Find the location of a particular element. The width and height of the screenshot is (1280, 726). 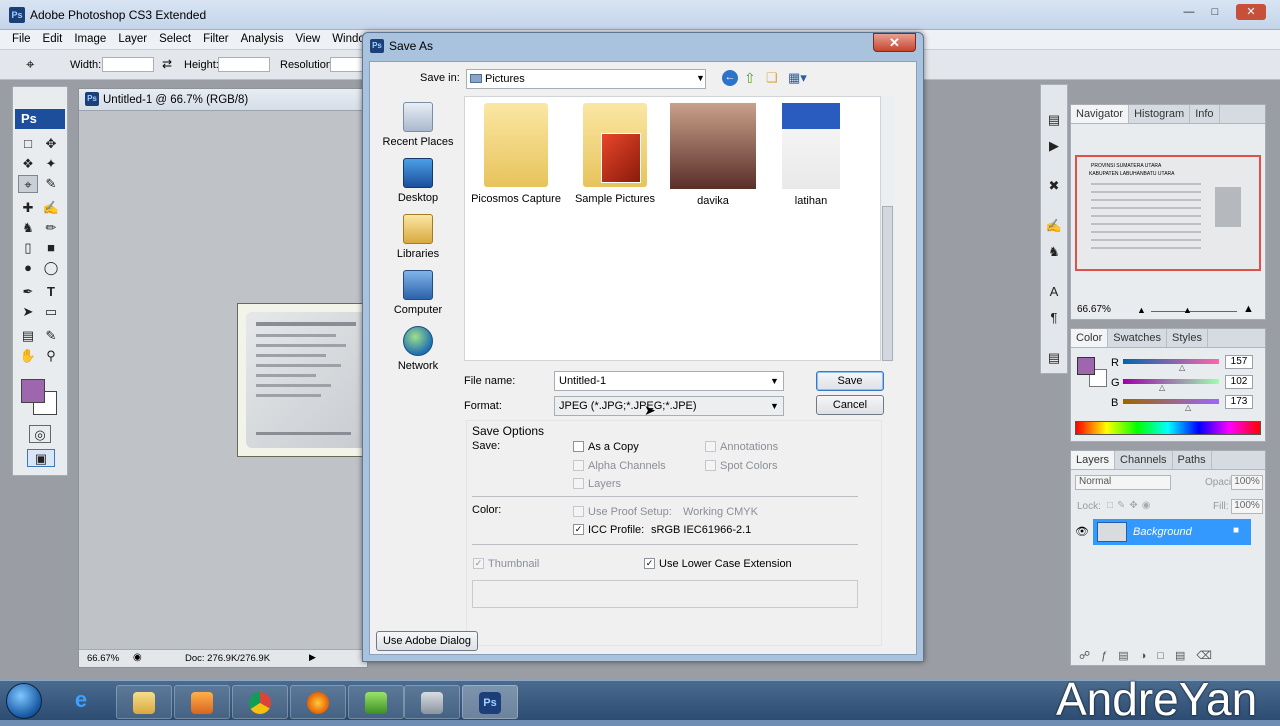

status-info-icon: ◉ is located at coordinates (137, 657).